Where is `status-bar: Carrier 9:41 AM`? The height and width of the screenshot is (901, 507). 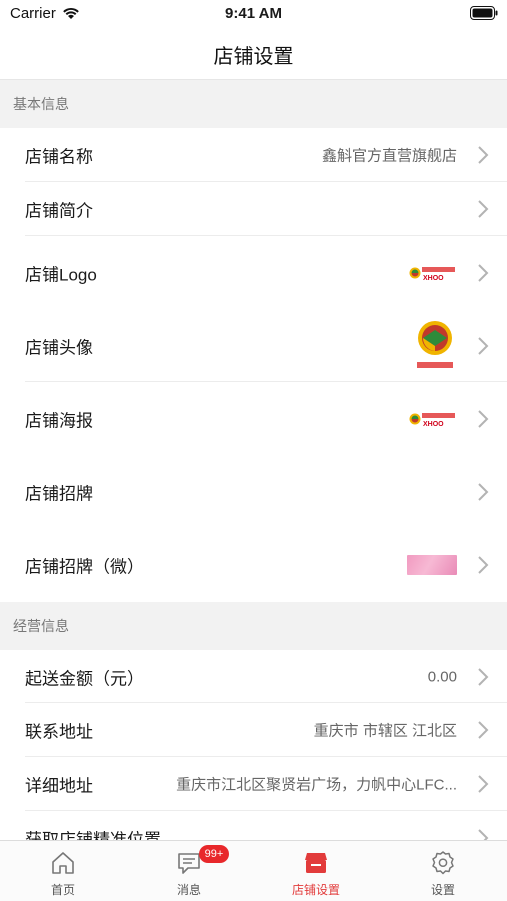 status-bar: Carrier 9:41 AM is located at coordinates (253, 14).